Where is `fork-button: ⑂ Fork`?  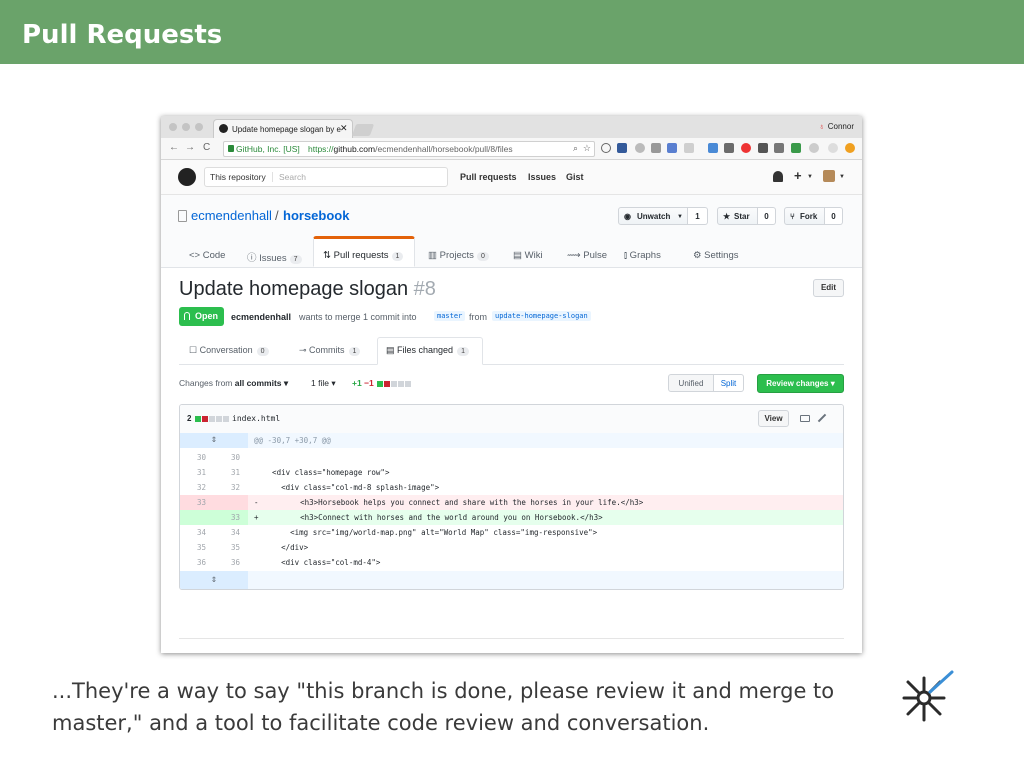
fork-button: ⑂ Fork is located at coordinates (804, 216).